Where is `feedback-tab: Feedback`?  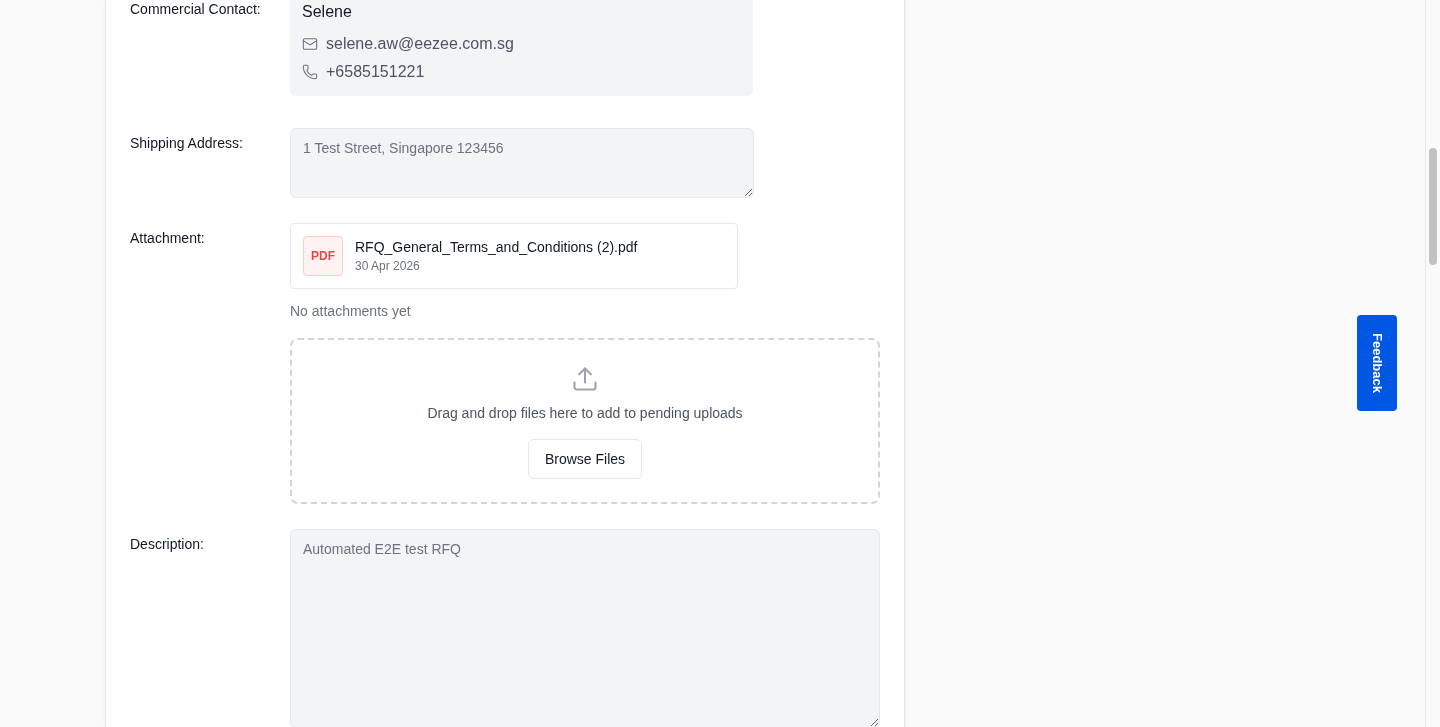 feedback-tab: Feedback is located at coordinates (1377, 363).